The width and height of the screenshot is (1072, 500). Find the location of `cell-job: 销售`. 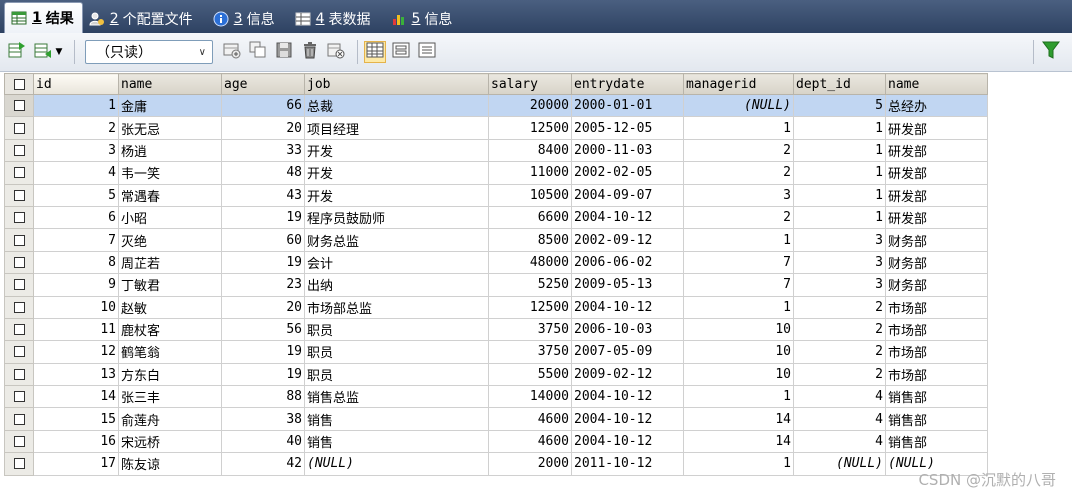

cell-job: 销售 is located at coordinates (396, 419).